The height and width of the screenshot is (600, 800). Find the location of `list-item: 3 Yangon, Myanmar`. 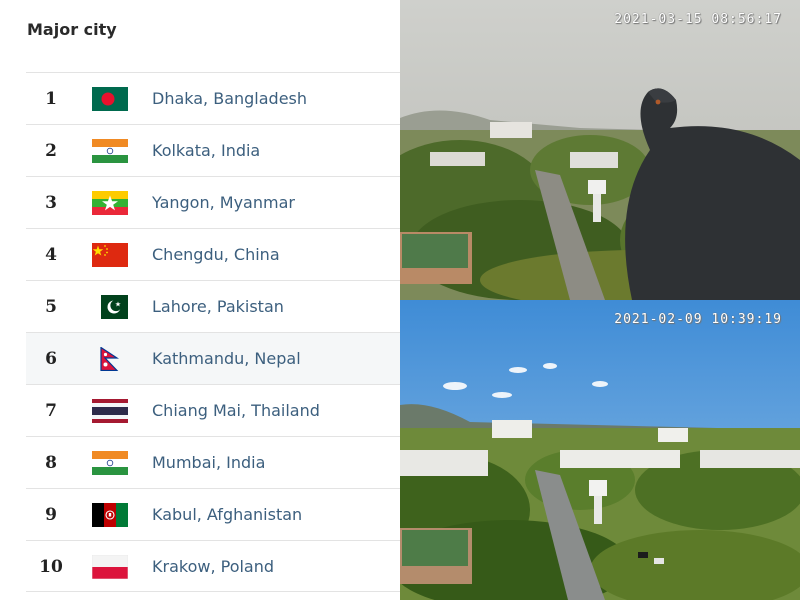

list-item: 3 Yangon, Myanmar is located at coordinates (213, 202).